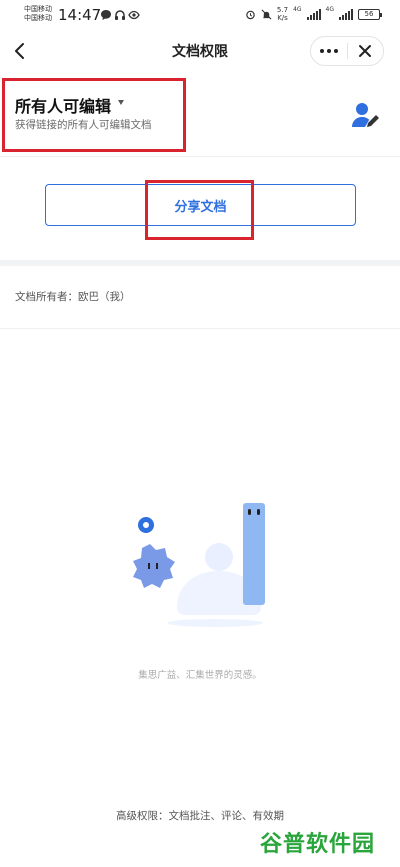  I want to click on permission-section: 所有人可编辑 获得链接的所有人可编辑文档, so click(200, 116).